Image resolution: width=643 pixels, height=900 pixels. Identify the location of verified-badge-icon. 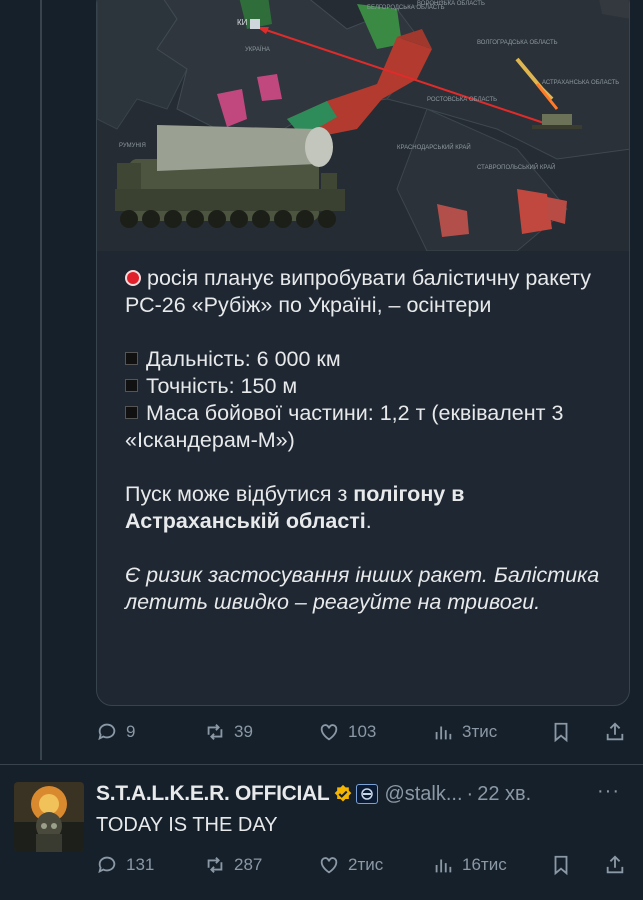
(343, 793).